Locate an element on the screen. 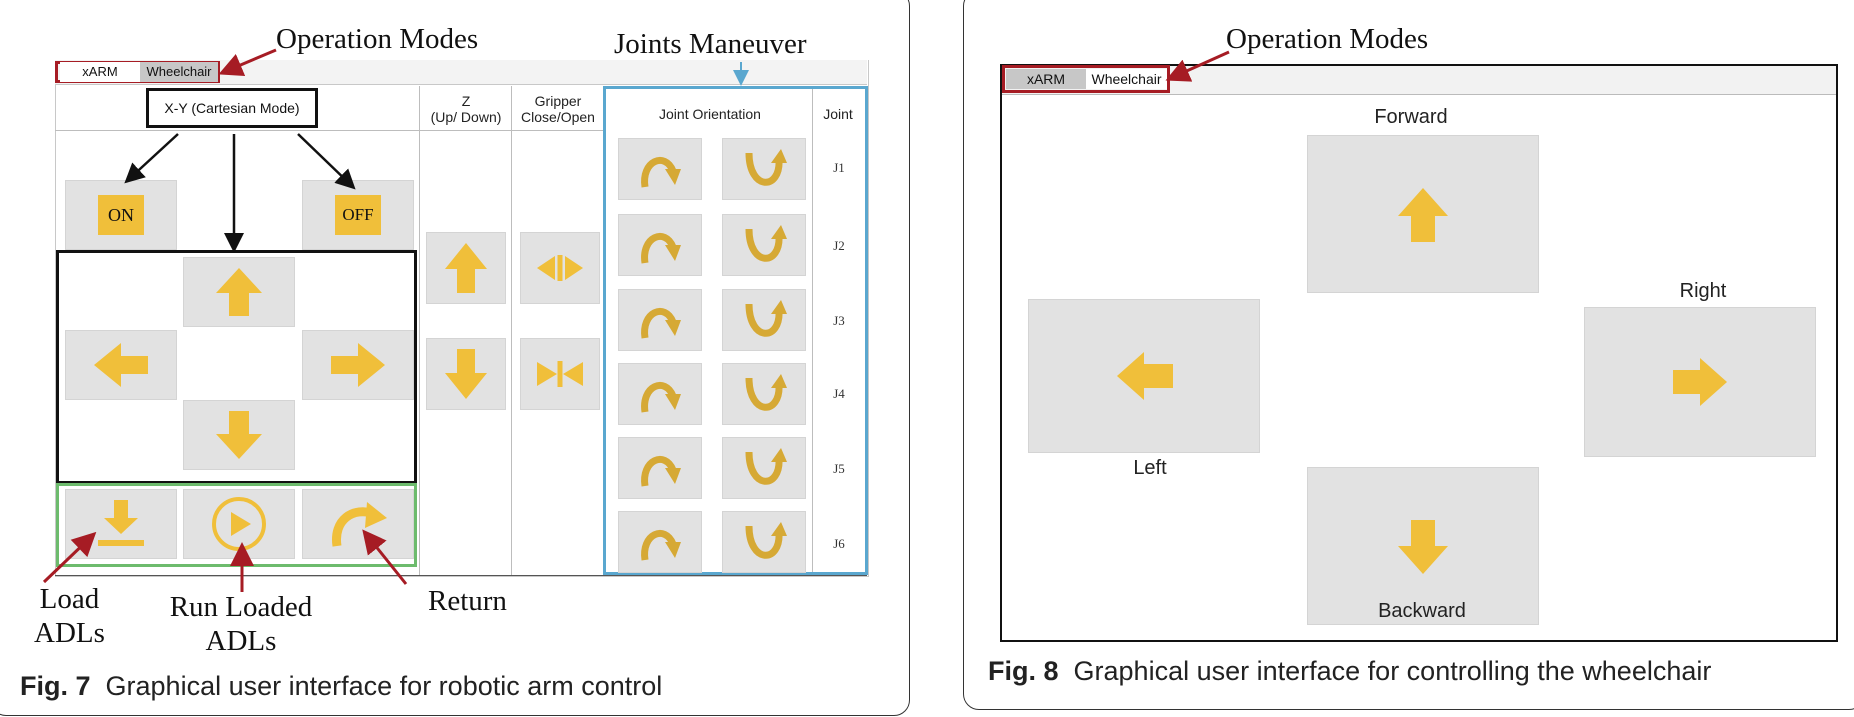 The height and width of the screenshot is (717, 1854). fig8-tab-xarm: xARM is located at coordinates (1046, 79).